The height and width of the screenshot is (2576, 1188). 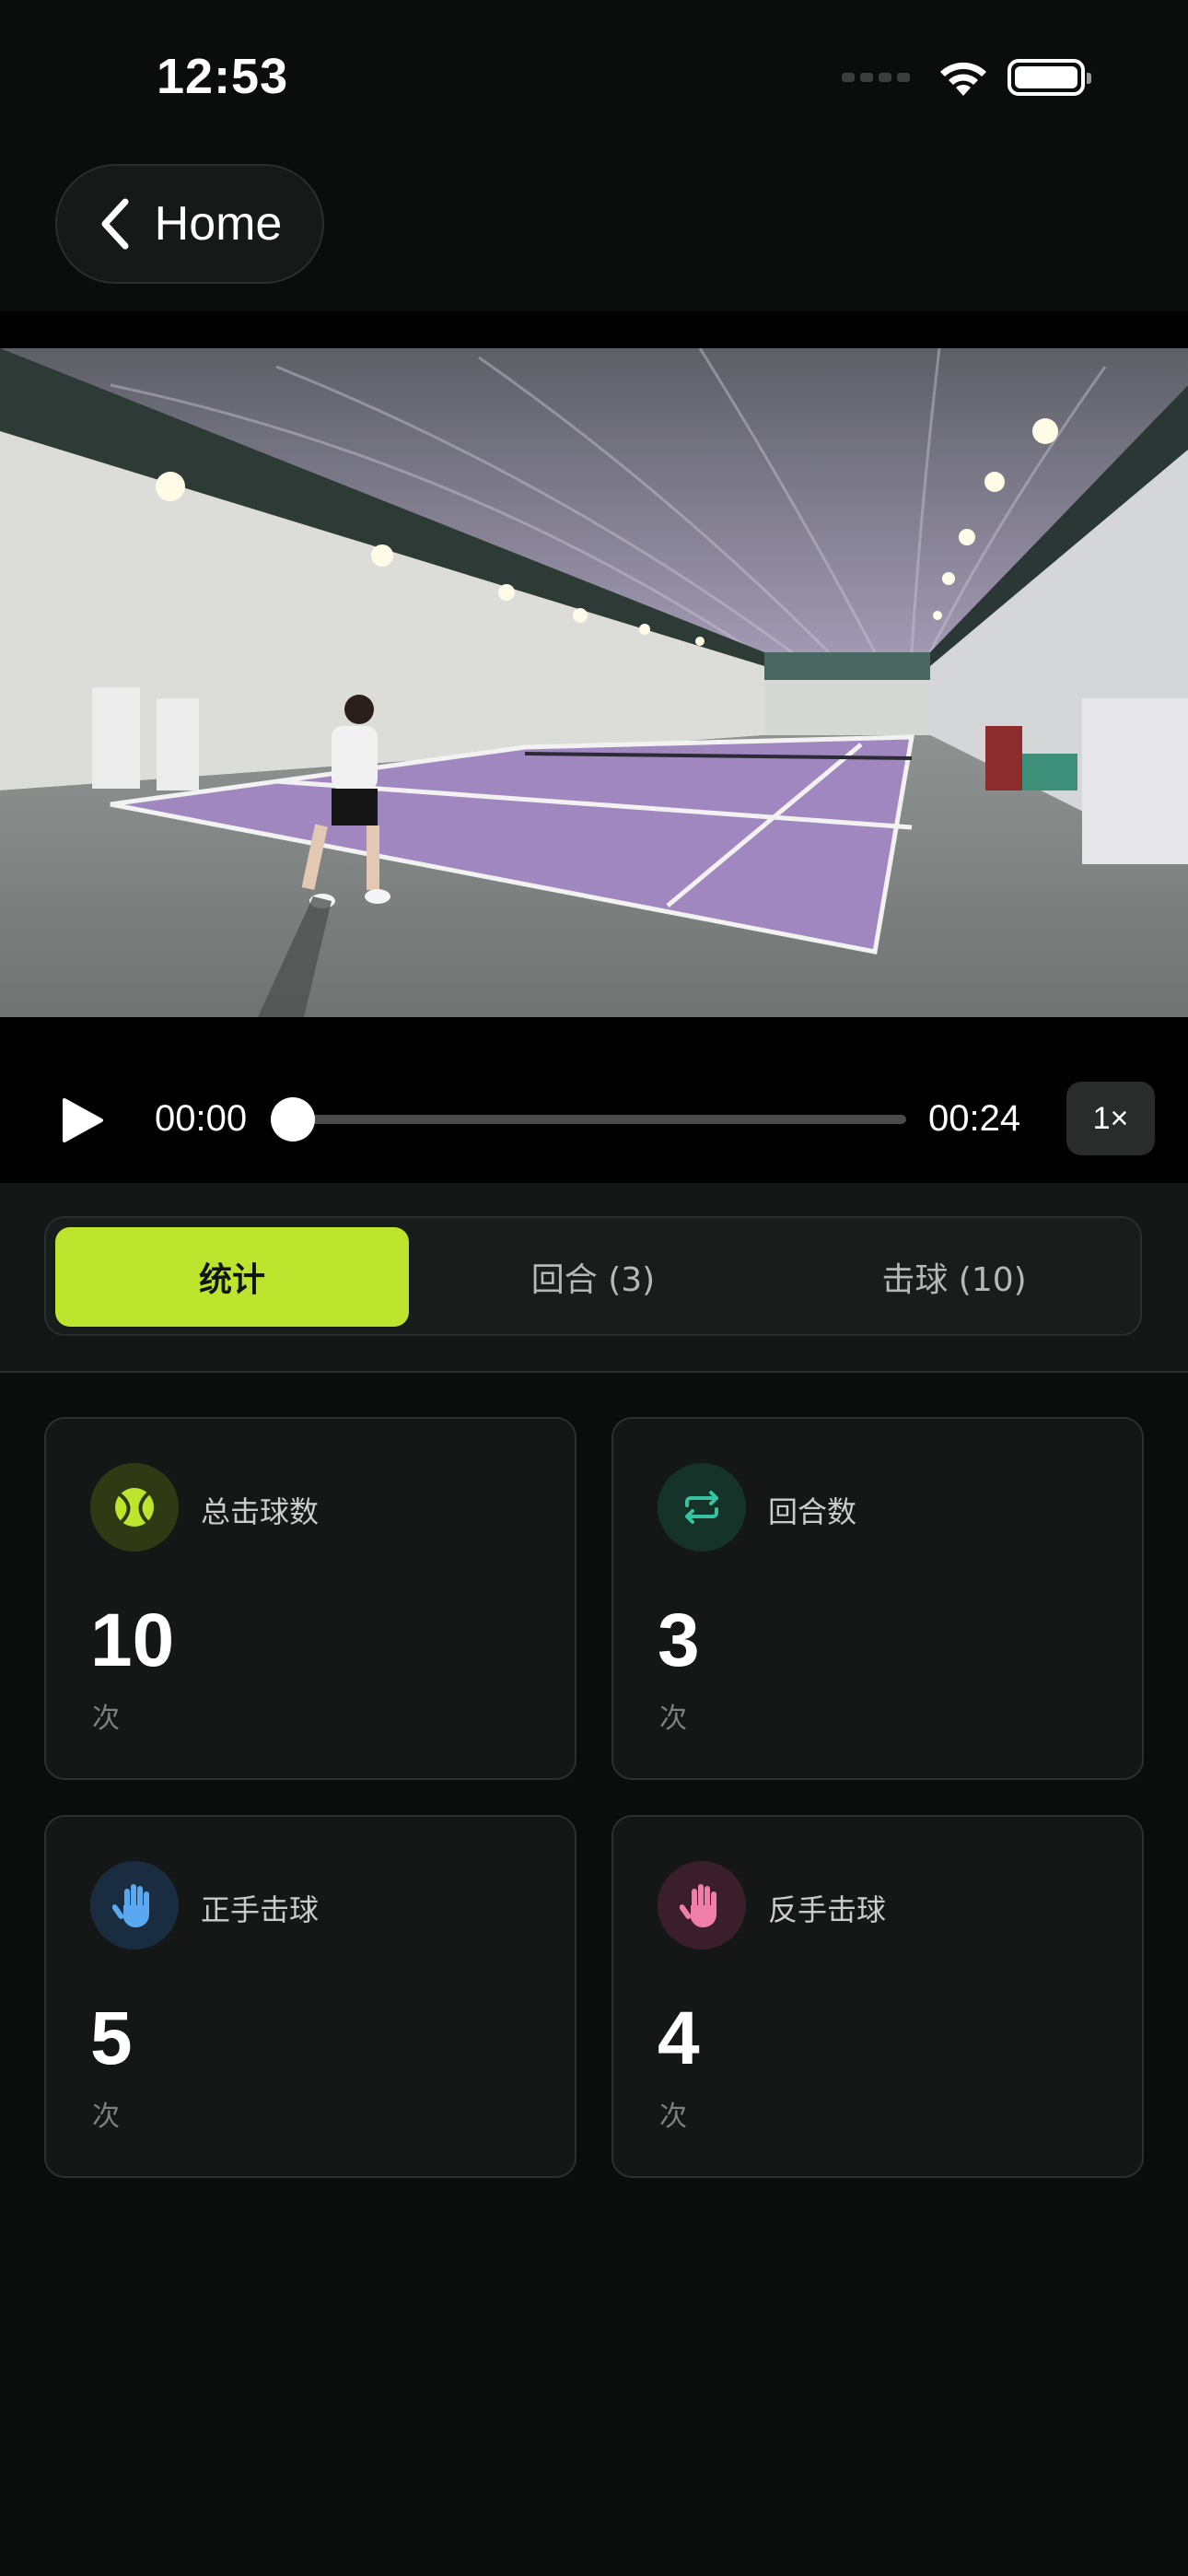 What do you see at coordinates (260, 1511) in the screenshot?
I see `stat-label: 总击球数` at bounding box center [260, 1511].